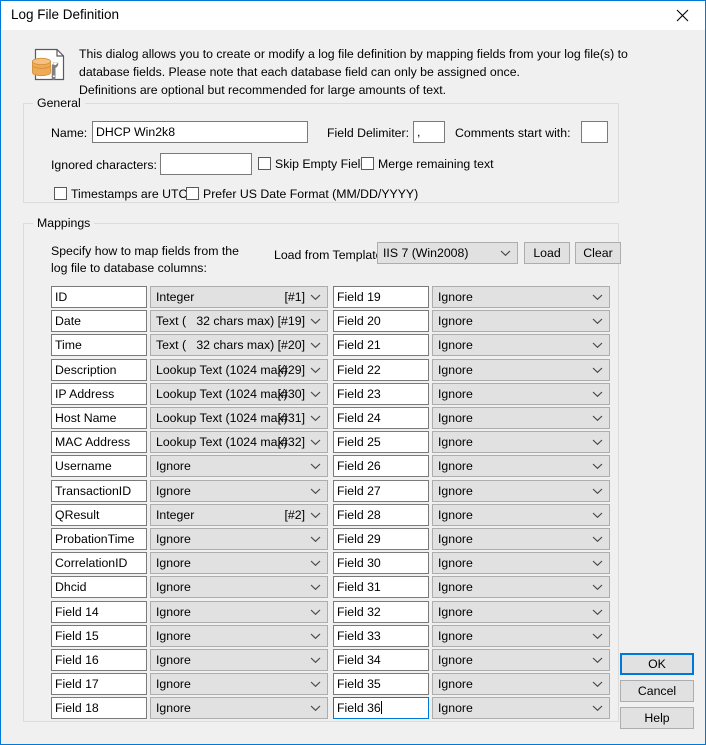 The image size is (706, 745). What do you see at coordinates (381, 684) in the screenshot?
I see `mapping-field-name-input: Field 35` at bounding box center [381, 684].